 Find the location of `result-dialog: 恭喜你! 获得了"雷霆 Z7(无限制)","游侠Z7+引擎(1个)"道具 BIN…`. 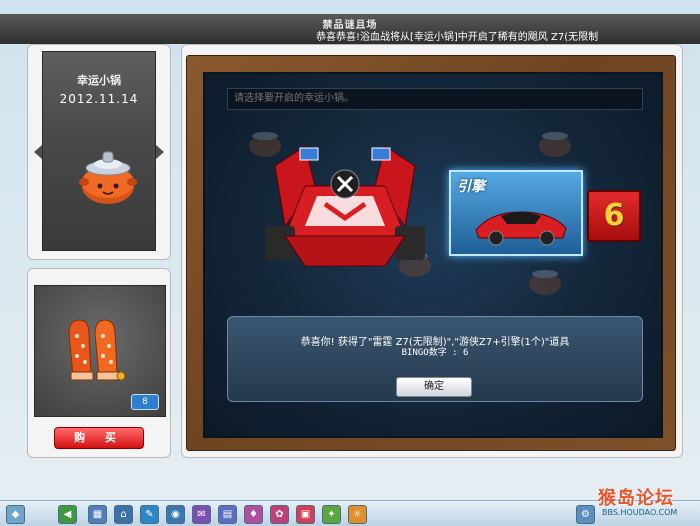

result-dialog: 恭喜你! 获得了"雷霆 Z7(无限制)","游侠Z7+引擎(1个)"道具 BIN… is located at coordinates (435, 359).